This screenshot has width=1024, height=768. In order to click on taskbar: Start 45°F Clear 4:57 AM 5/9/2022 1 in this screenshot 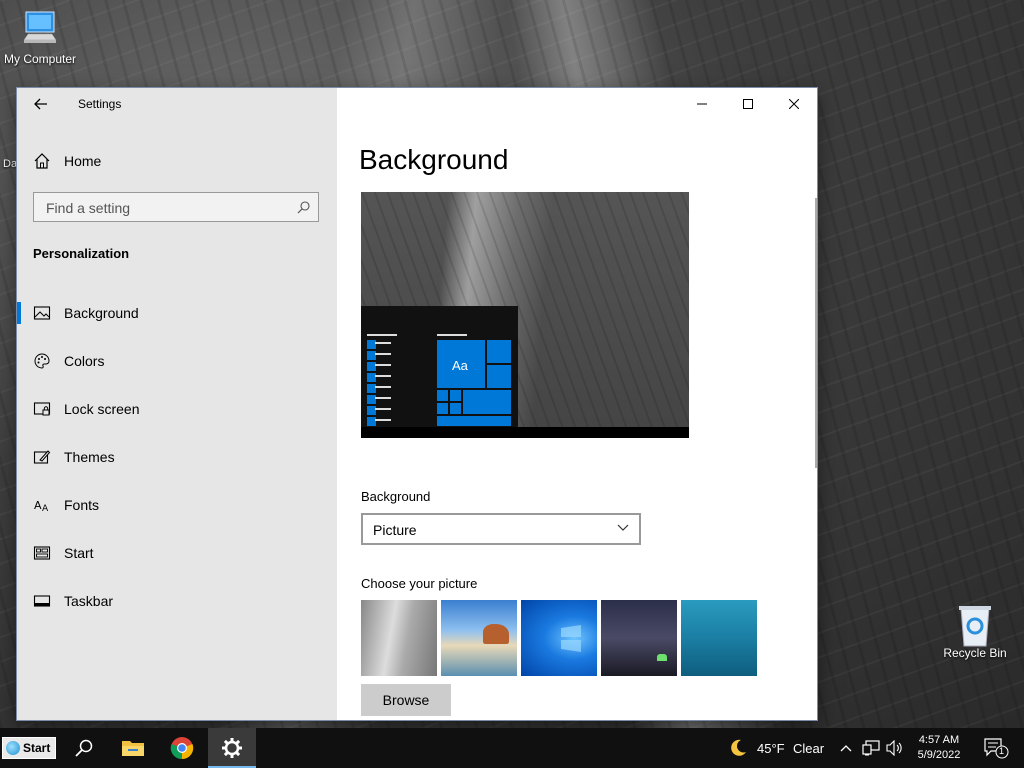, I will do `click(512, 748)`.